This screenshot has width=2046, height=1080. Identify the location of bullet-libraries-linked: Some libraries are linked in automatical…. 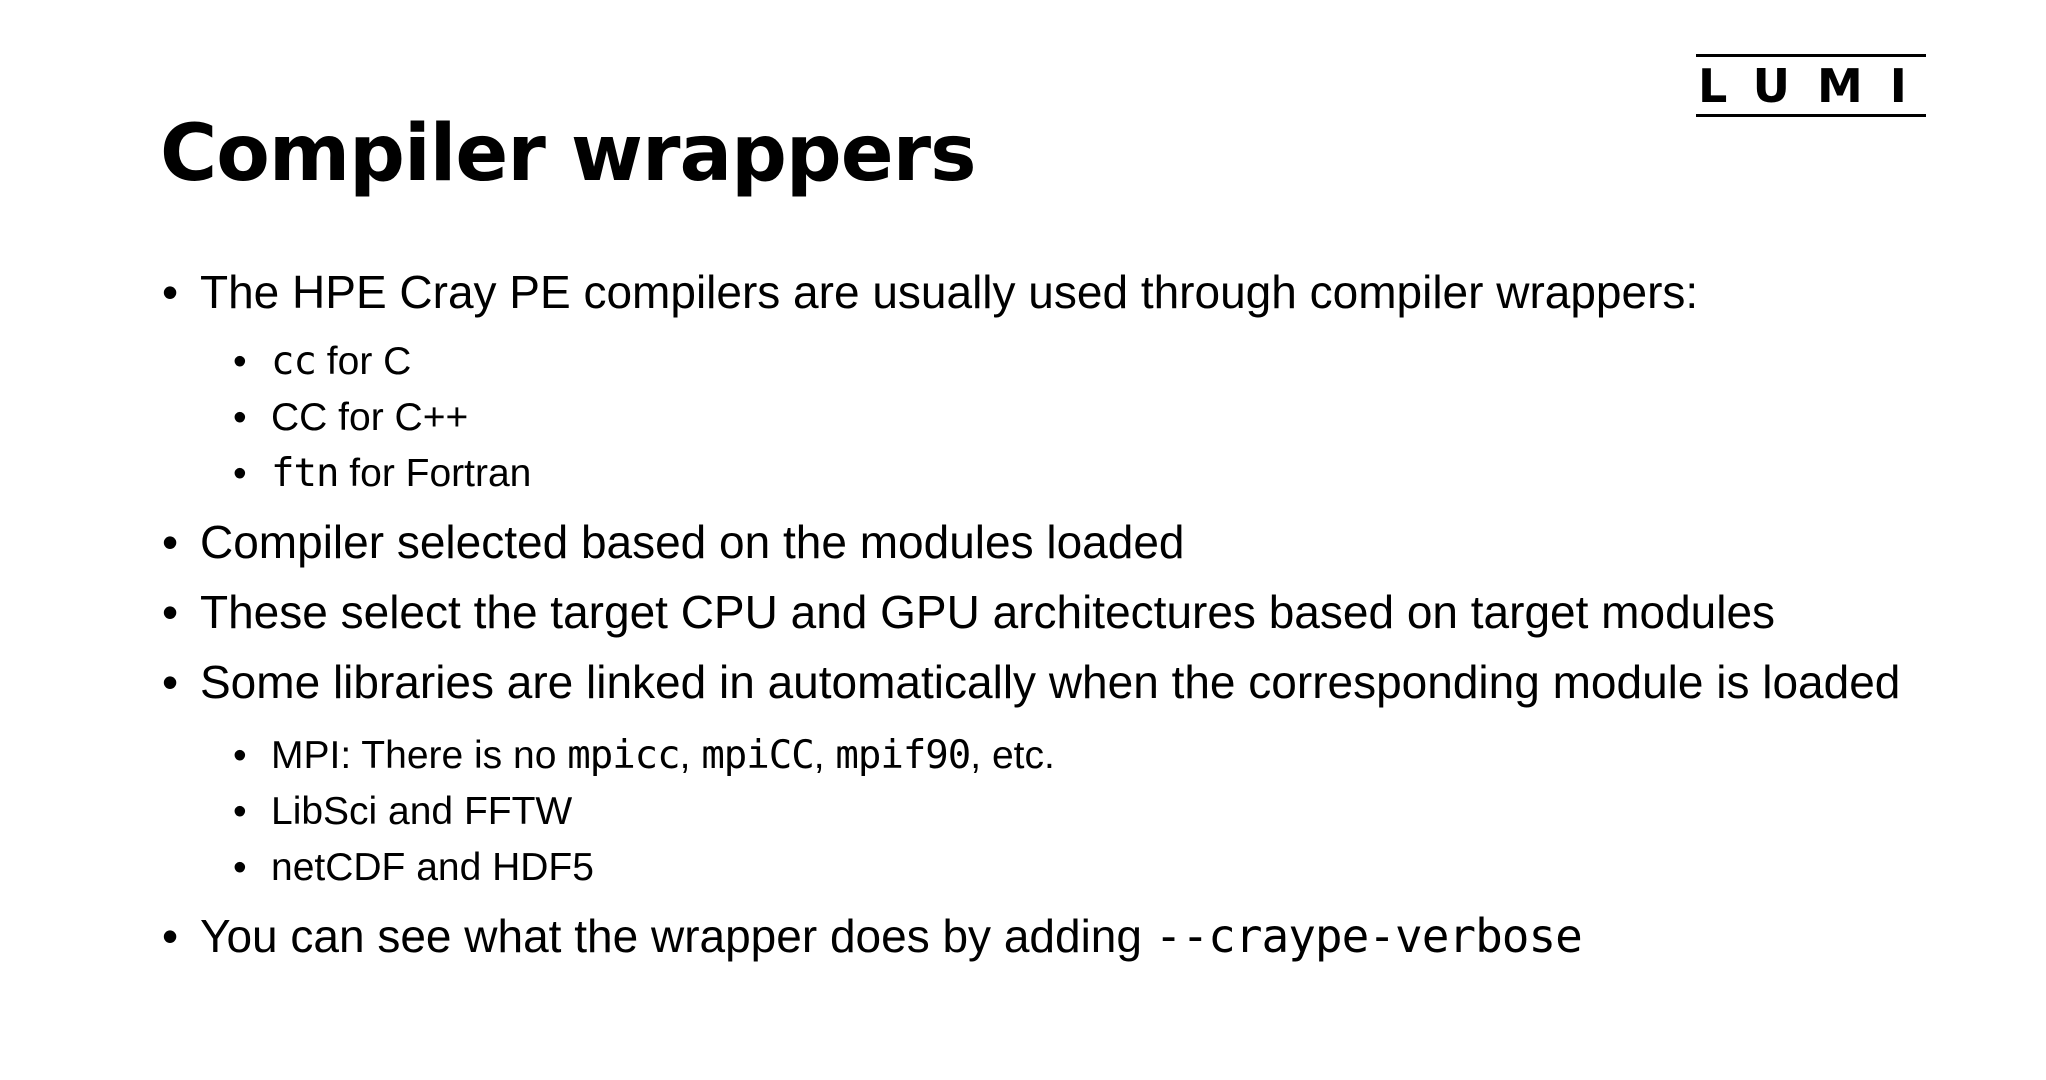
(1060, 682).